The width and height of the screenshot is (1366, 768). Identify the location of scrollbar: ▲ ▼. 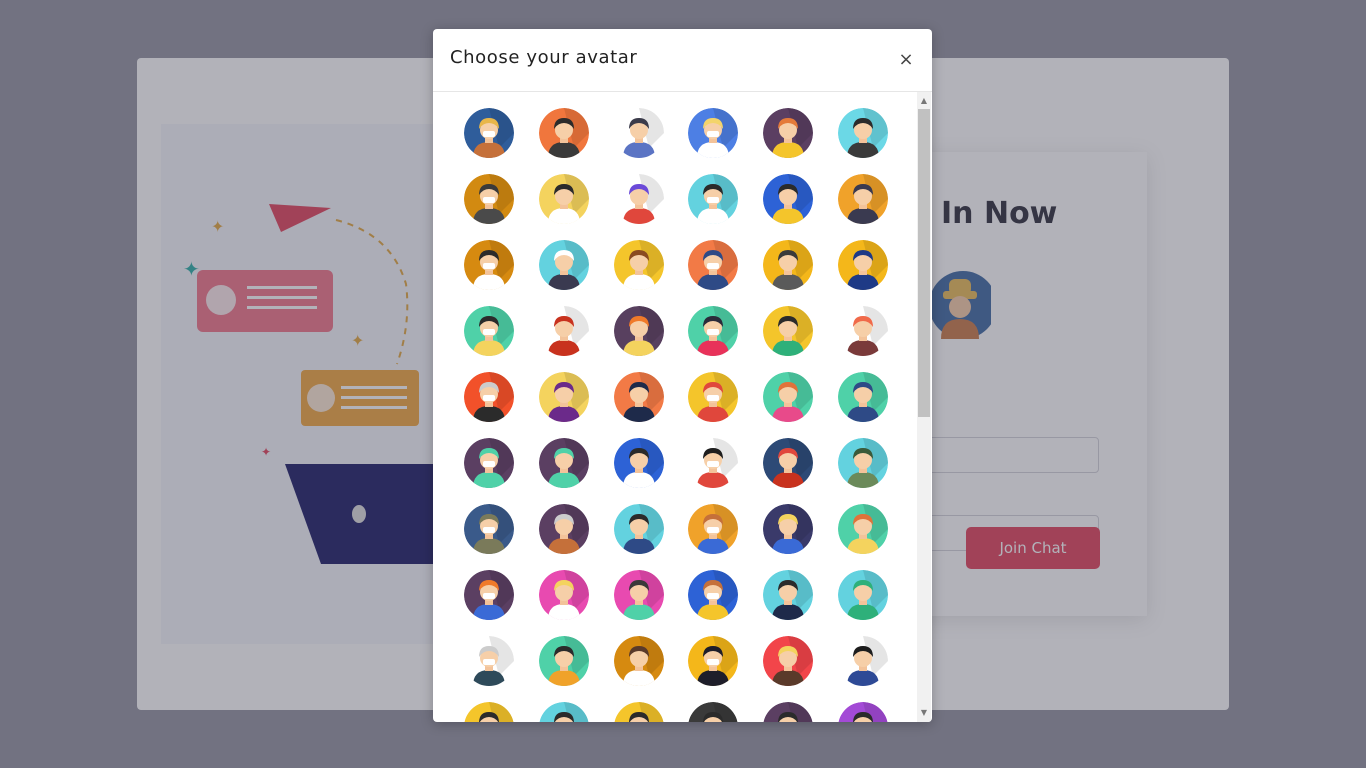
(924, 407).